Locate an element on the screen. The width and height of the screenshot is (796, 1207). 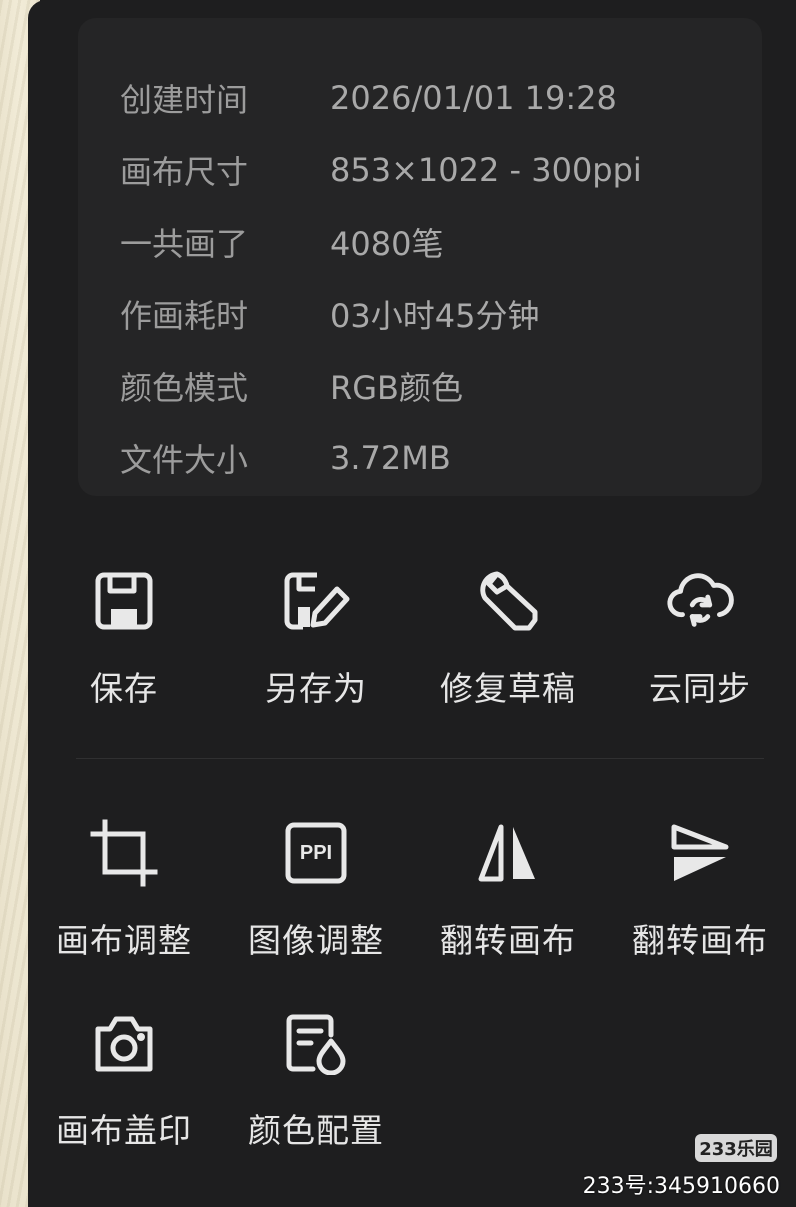
info-row-created: 创建时间 2026/01/01 19:28 is located at coordinates (368, 98).